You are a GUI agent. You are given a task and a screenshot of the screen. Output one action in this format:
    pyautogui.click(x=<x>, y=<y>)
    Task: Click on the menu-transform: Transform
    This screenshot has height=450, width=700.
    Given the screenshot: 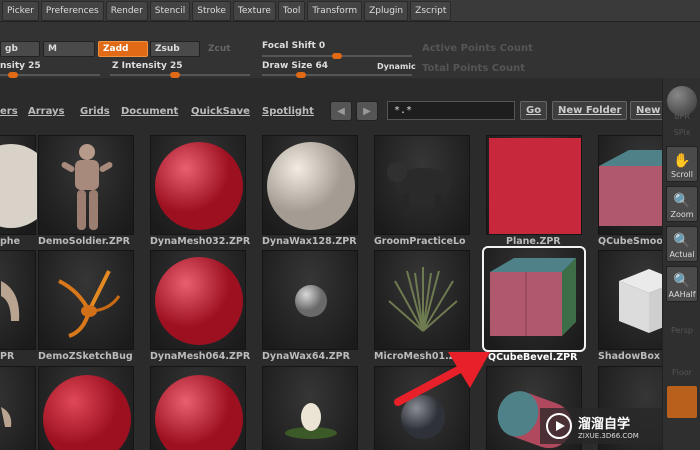 What is the action you would take?
    pyautogui.click(x=335, y=10)
    